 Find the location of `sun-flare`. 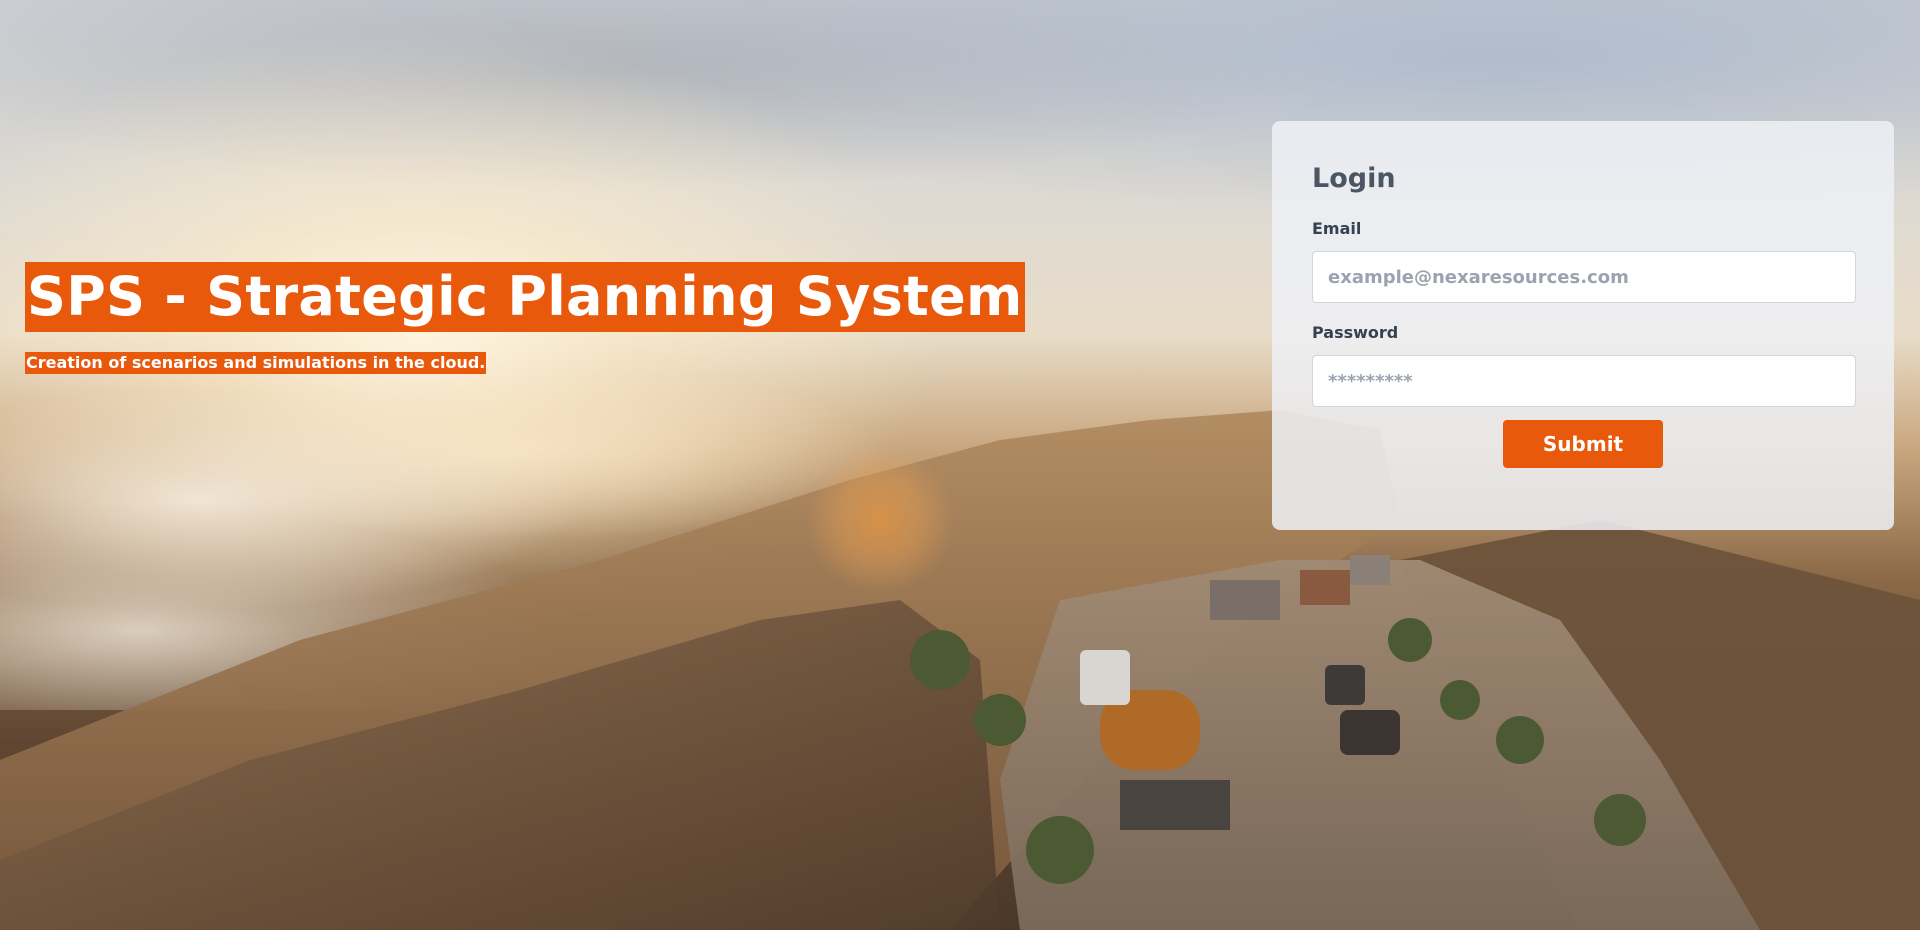

sun-flare is located at coordinates (880, 520).